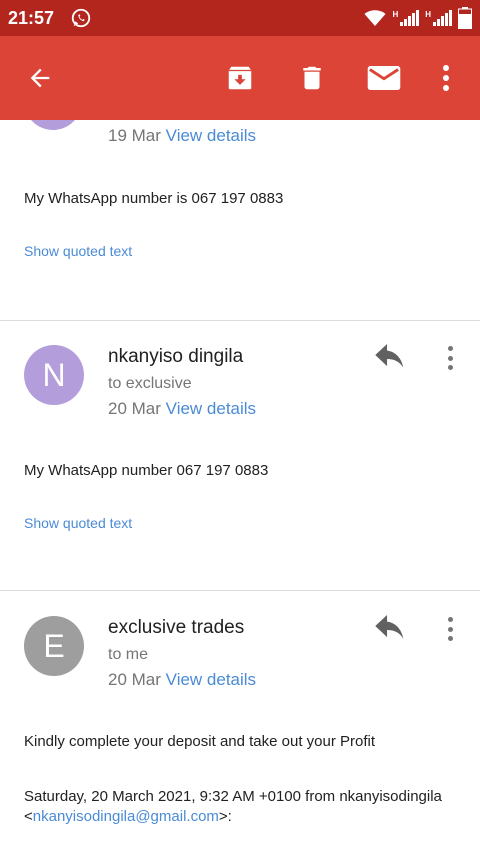 The width and height of the screenshot is (480, 854). Describe the element at coordinates (150, 384) in the screenshot. I see `recipient-line: to exclusive` at that location.